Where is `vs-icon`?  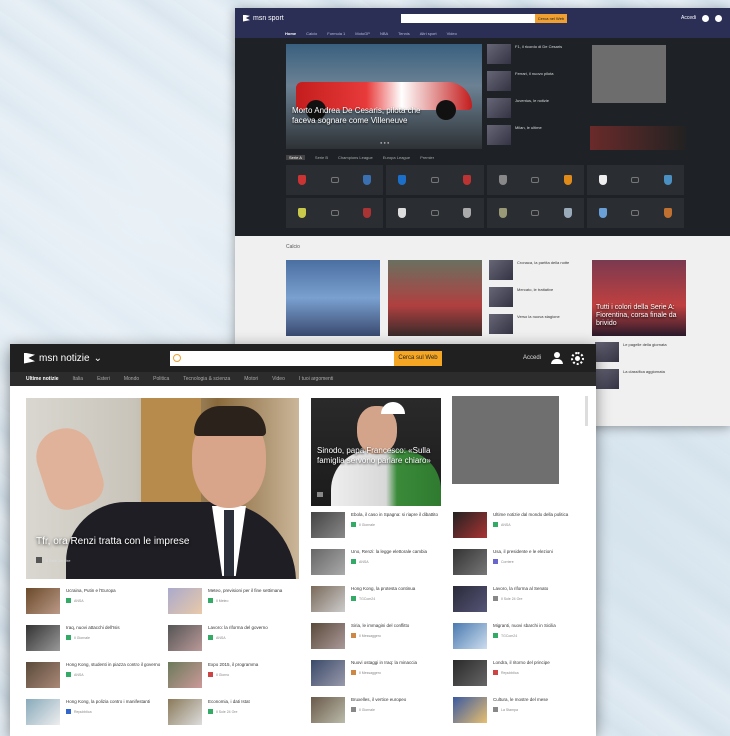 vs-icon is located at coordinates (635, 213).